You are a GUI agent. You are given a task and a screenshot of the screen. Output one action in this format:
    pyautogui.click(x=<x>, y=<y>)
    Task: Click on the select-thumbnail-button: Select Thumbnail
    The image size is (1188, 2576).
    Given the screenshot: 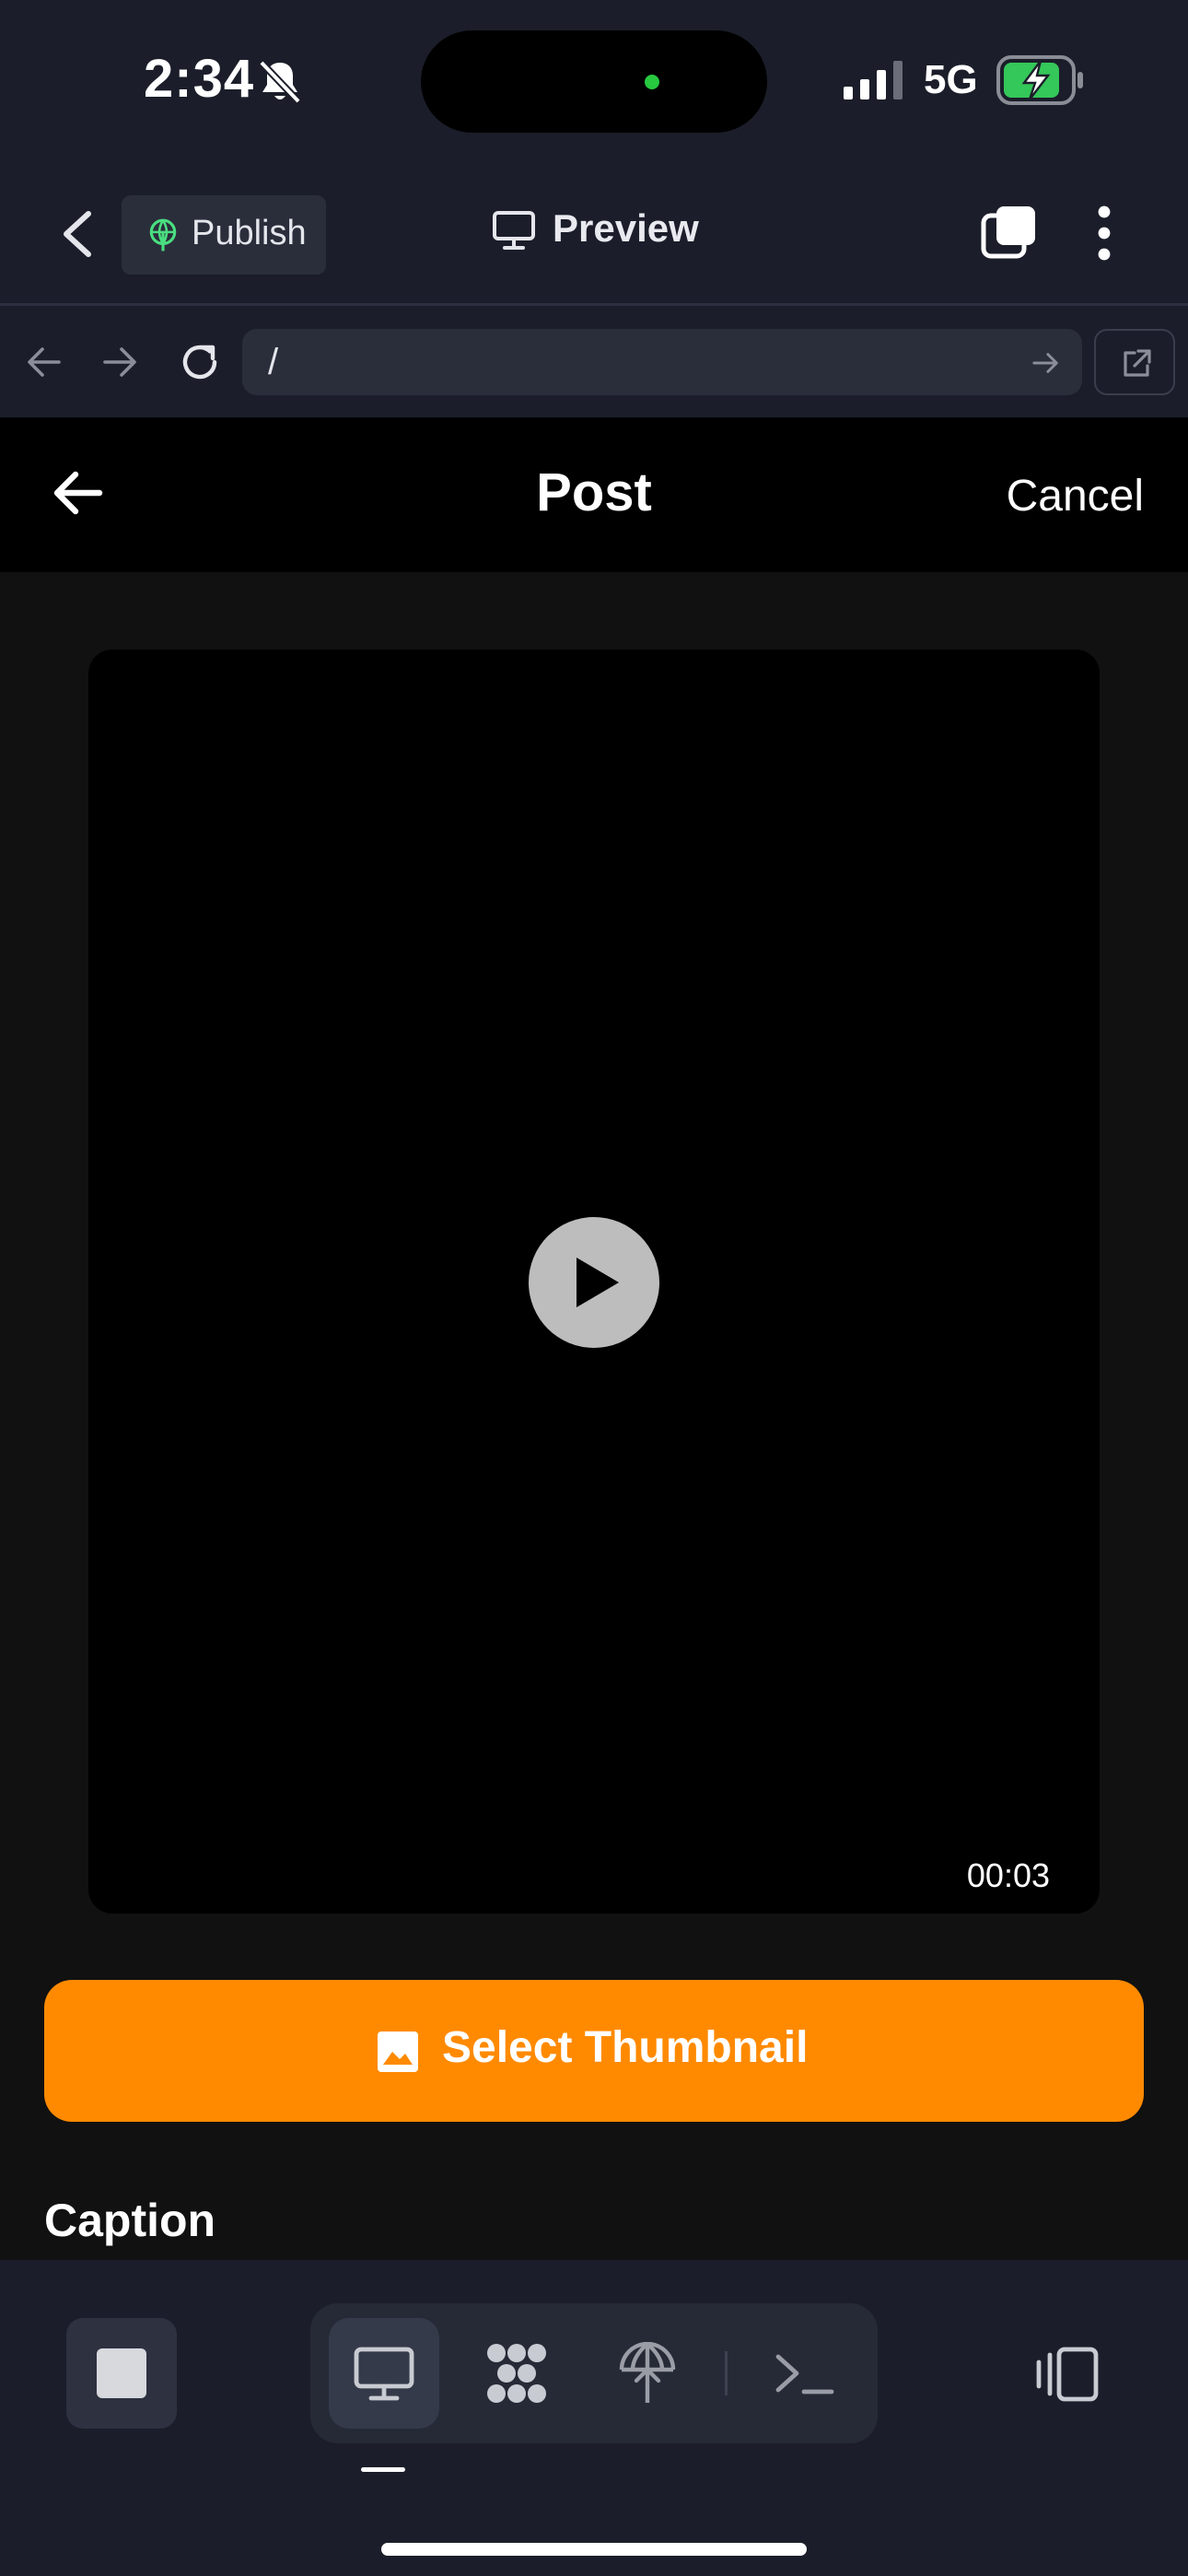 What is the action you would take?
    pyautogui.click(x=594, y=2051)
    